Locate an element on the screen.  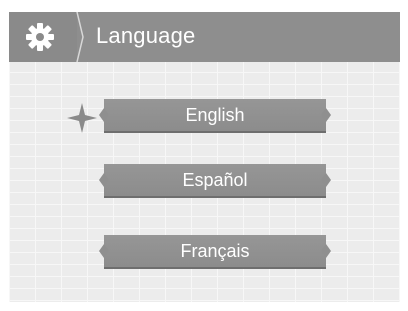
language-option-label: Français is located at coordinates (215, 250).